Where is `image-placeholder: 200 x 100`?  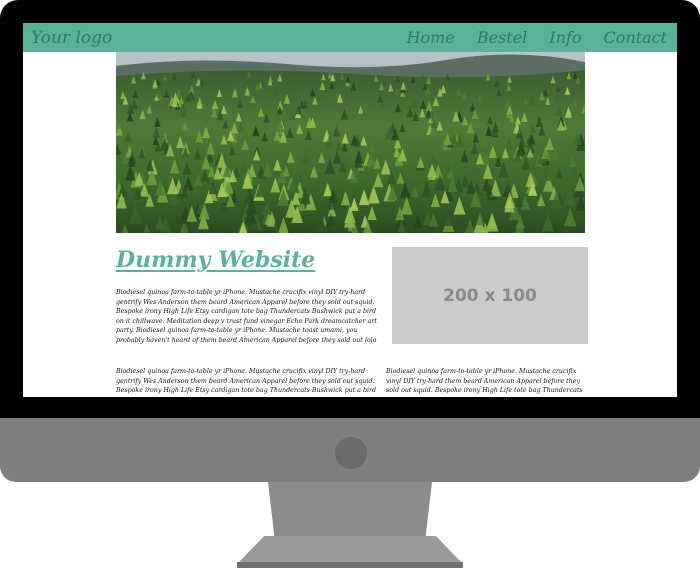
image-placeholder: 200 x 100 is located at coordinates (490, 295).